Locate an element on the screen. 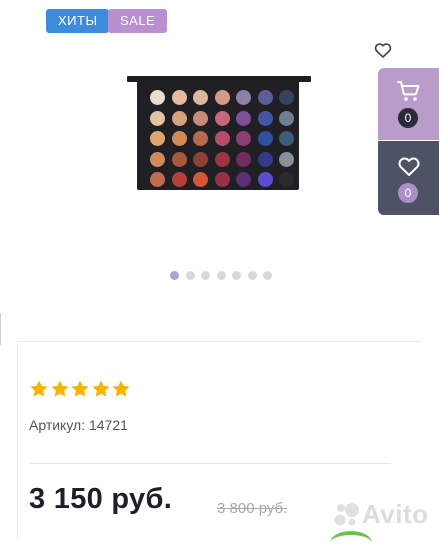  cart-icon is located at coordinates (409, 91).